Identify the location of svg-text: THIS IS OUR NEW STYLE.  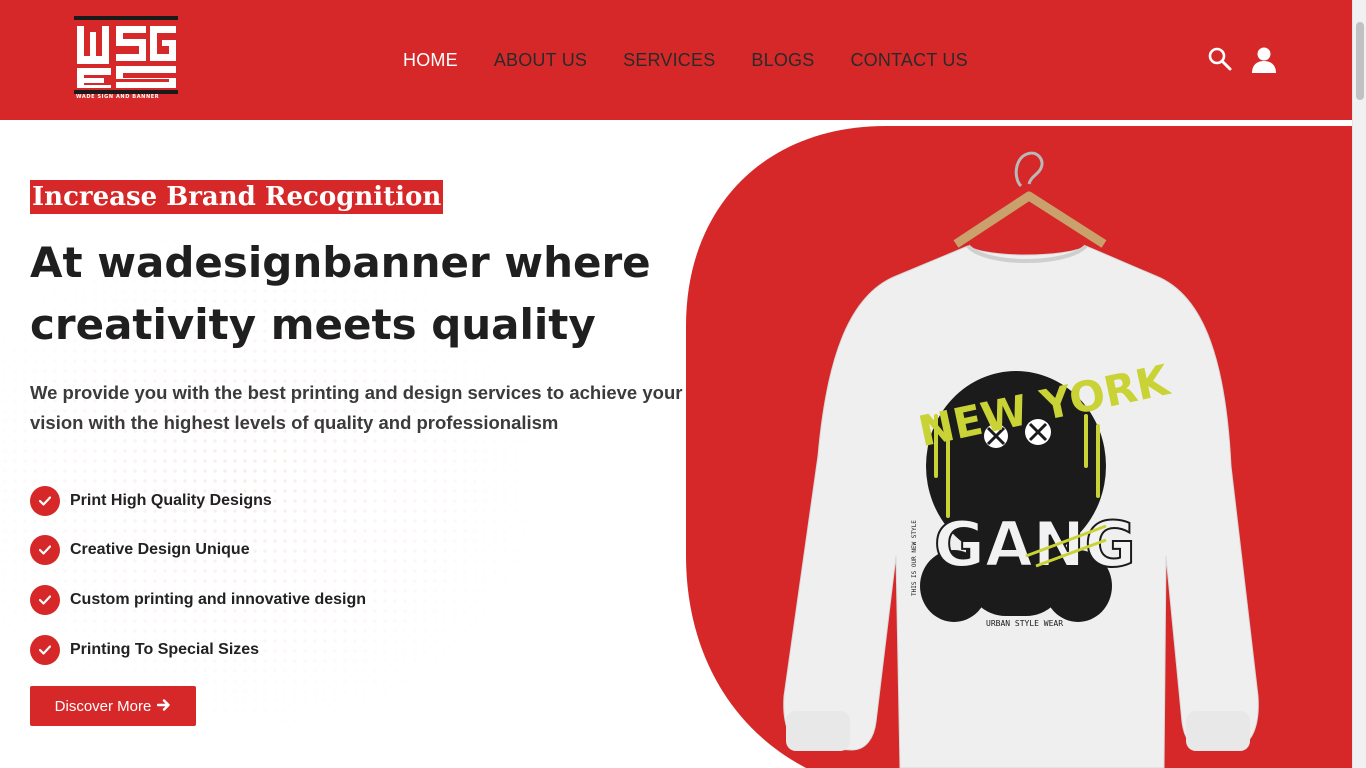
(914, 558).